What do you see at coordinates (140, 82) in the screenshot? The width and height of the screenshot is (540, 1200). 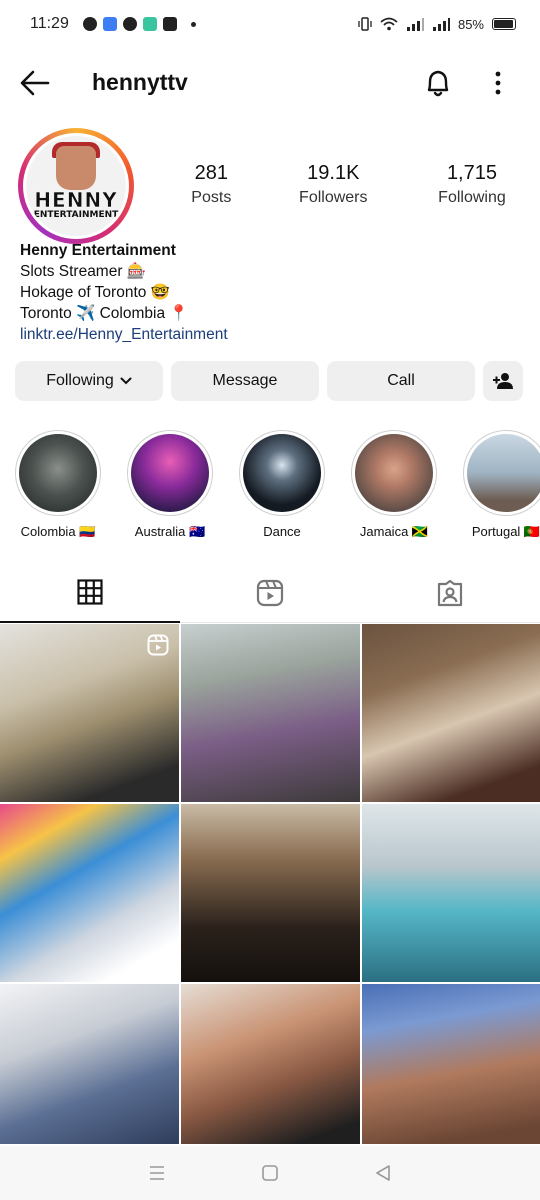 I see `page-title: hennyttv` at bounding box center [140, 82].